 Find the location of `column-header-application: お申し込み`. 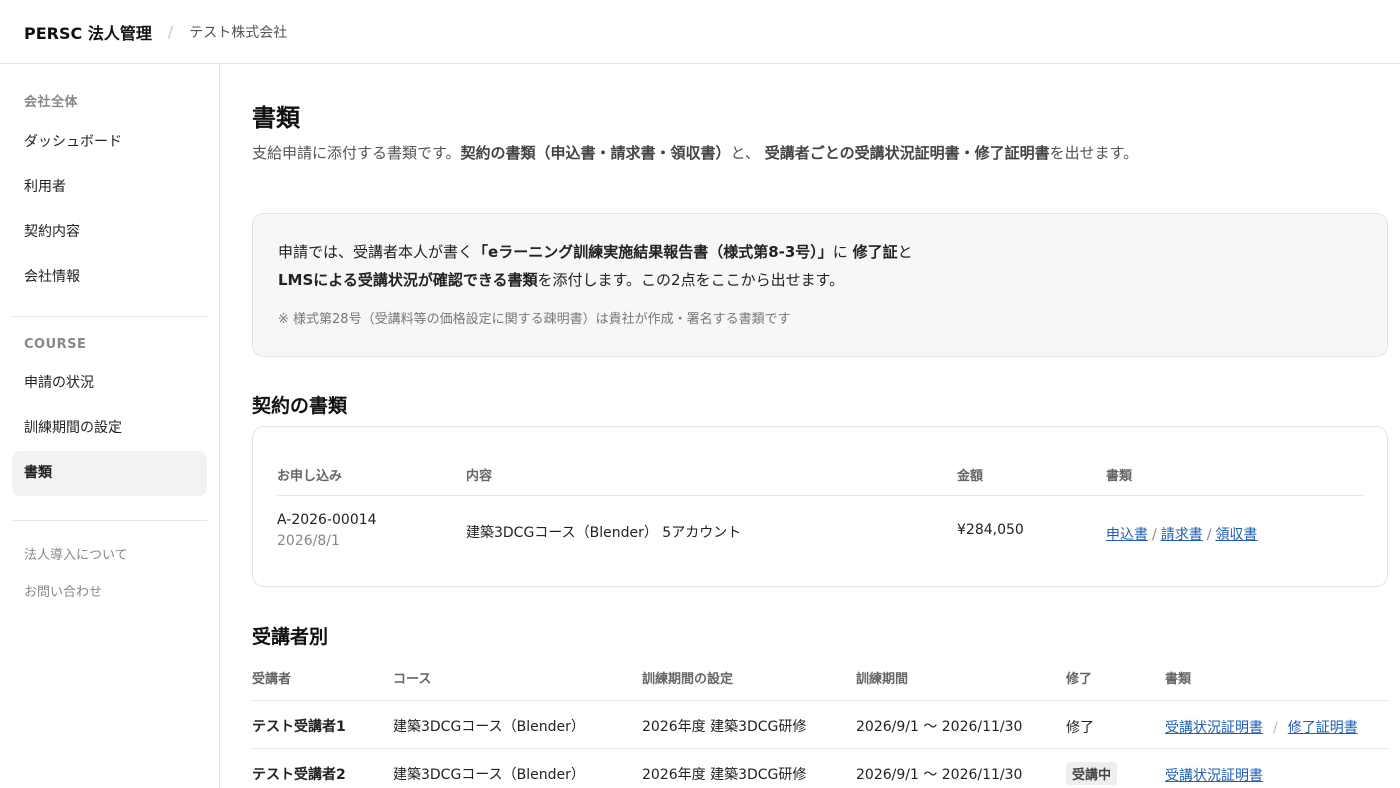

column-header-application: お申し込み is located at coordinates (310, 476).